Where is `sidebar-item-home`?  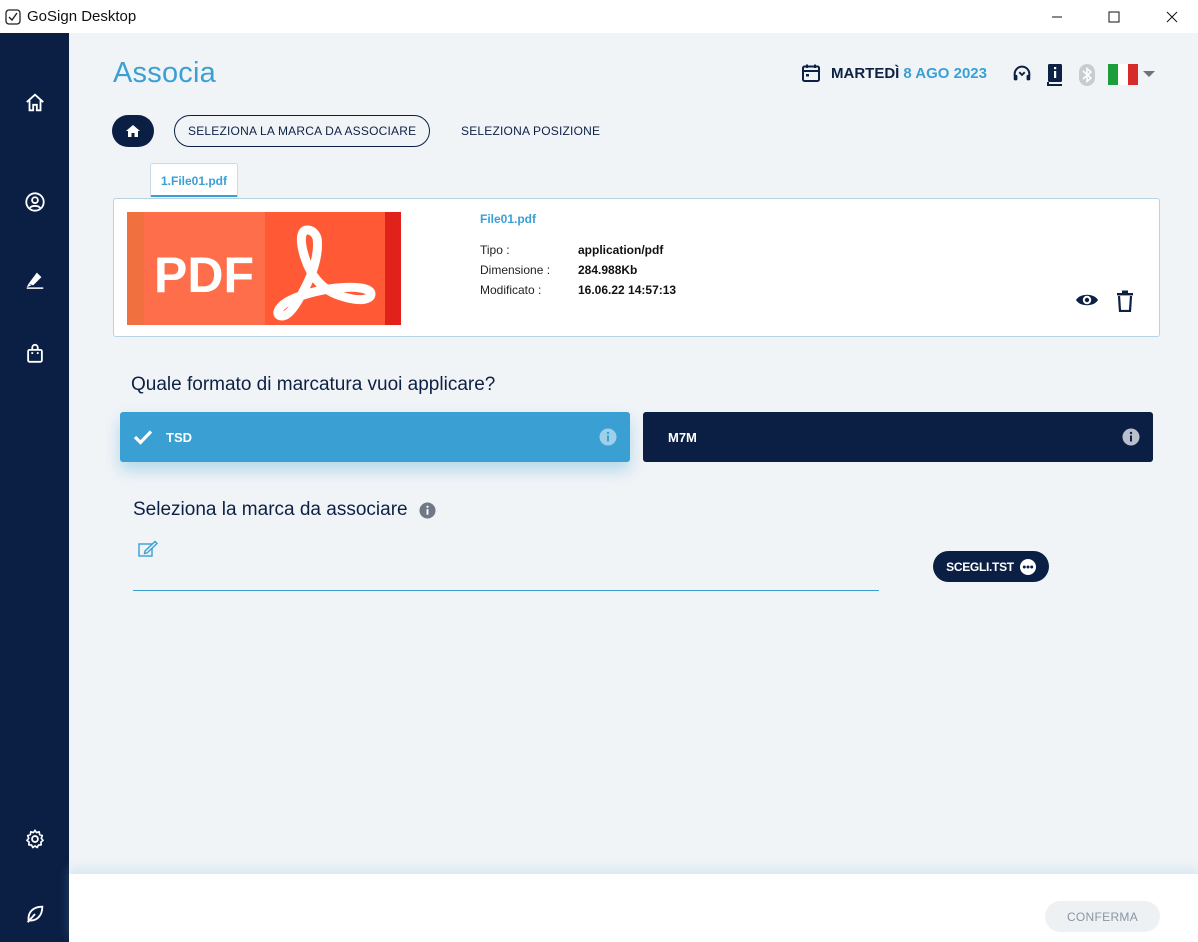
sidebar-item-home is located at coordinates (34, 103).